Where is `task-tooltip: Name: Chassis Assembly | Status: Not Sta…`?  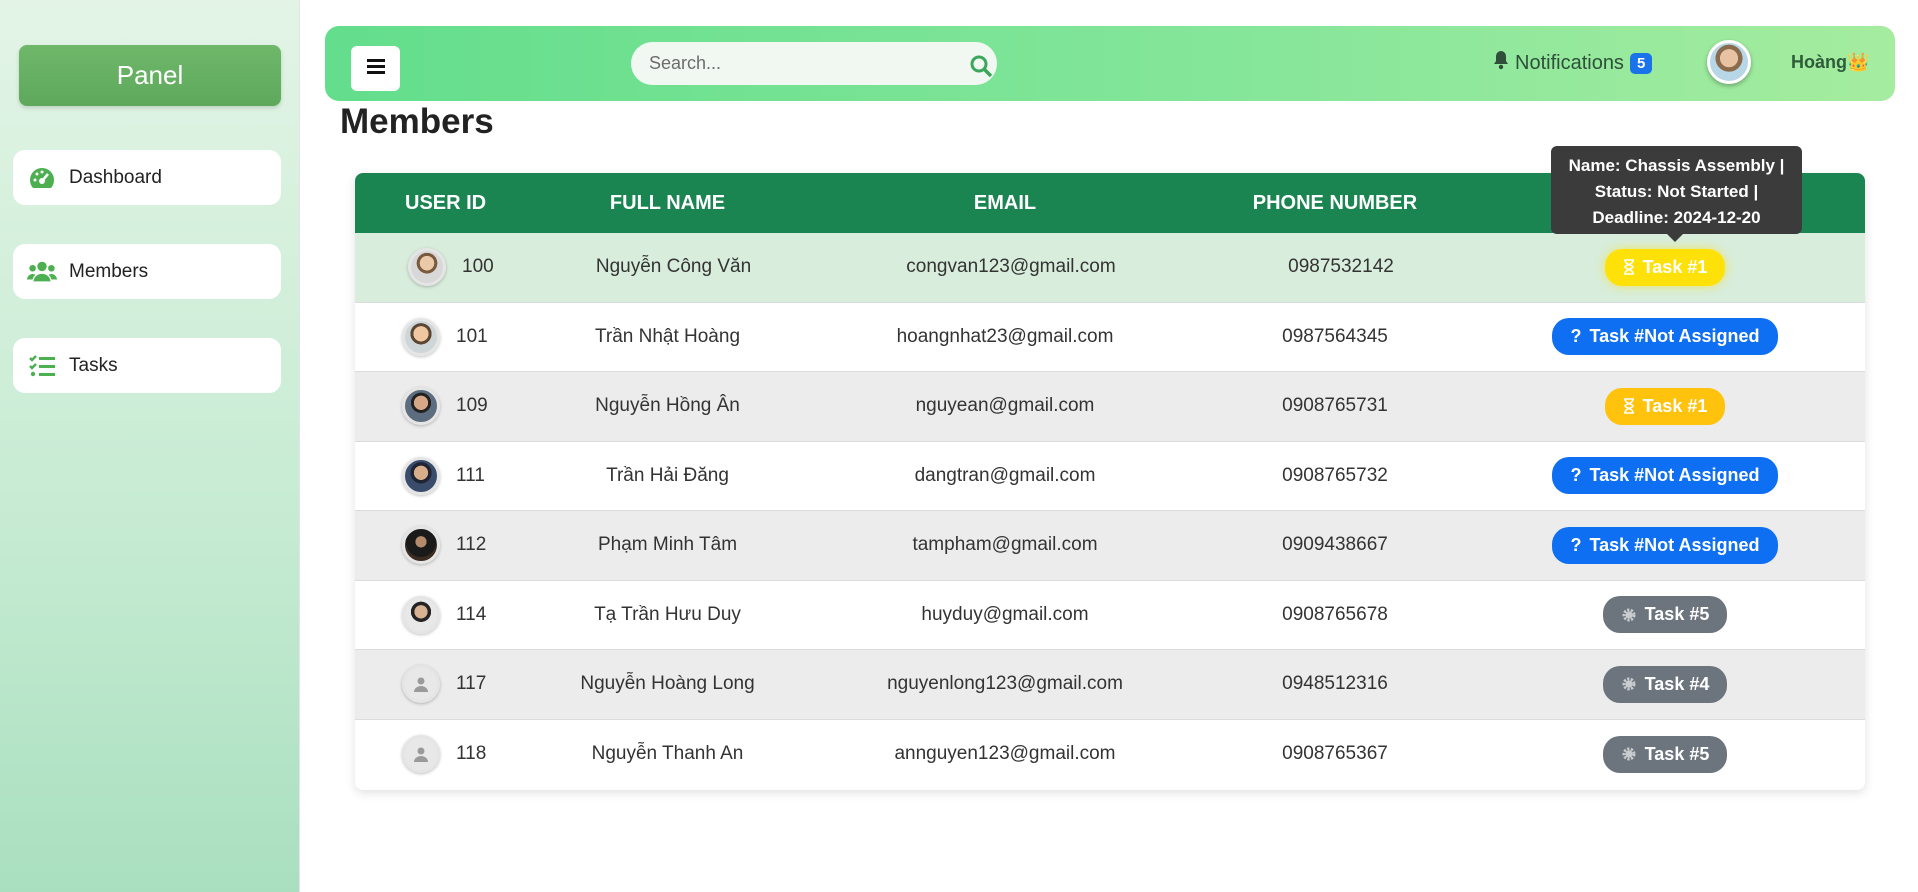
task-tooltip: Name: Chassis Assembly | Status: Not Sta… is located at coordinates (1676, 194).